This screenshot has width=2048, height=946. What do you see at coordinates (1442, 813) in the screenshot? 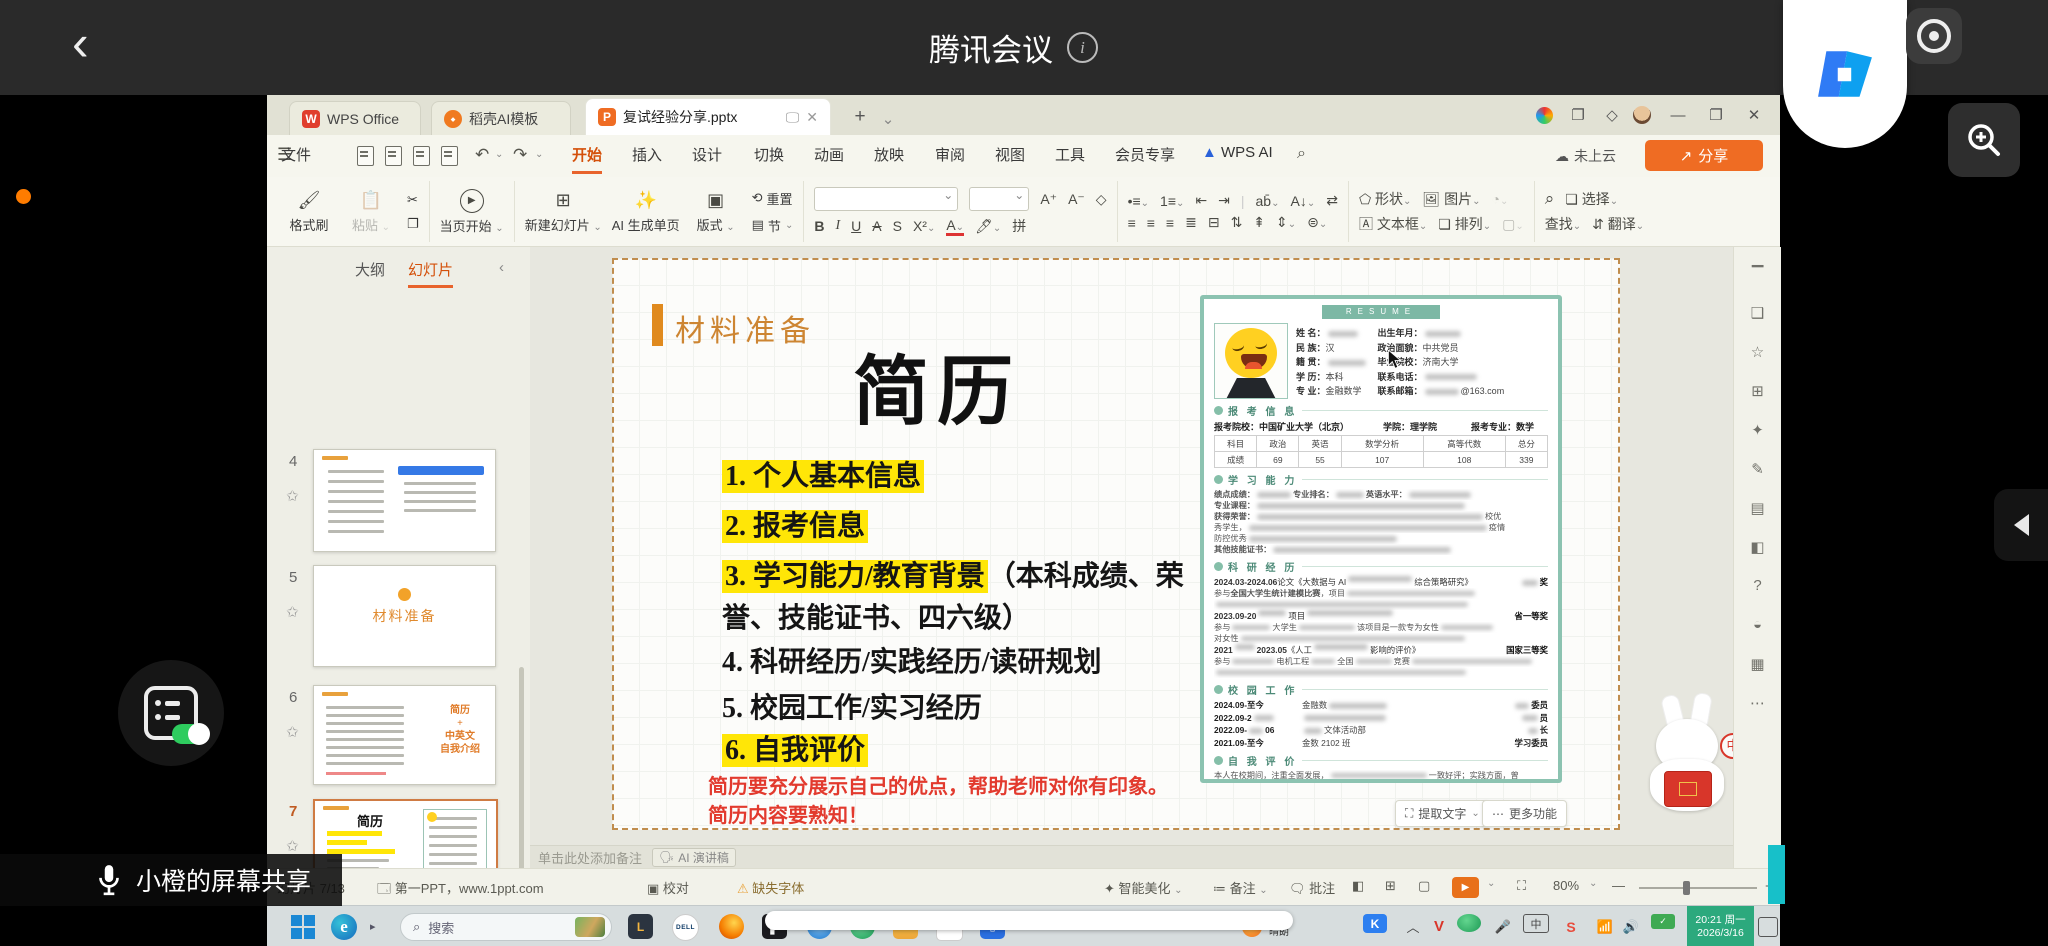
I see `extract-text-button: ⛶ 提取文字 ⌄` at bounding box center [1442, 813].